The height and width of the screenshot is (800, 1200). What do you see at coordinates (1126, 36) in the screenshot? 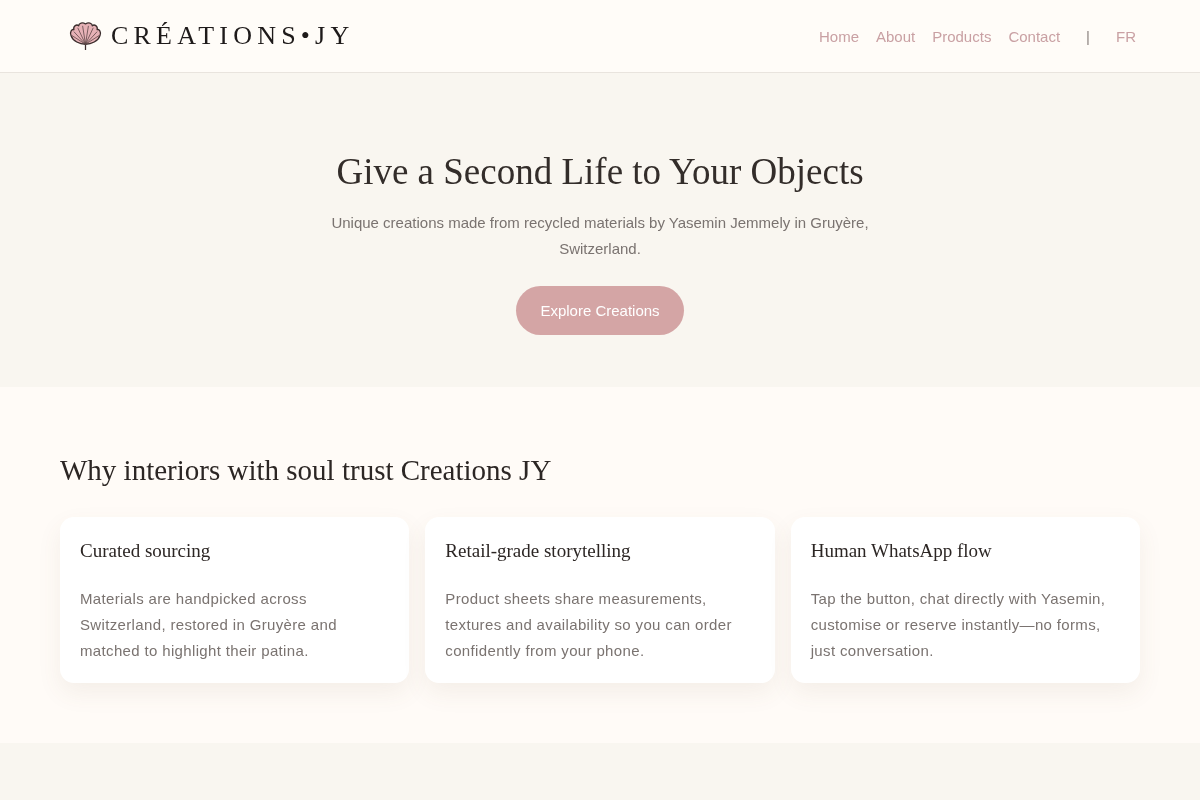
I see `language-link: FR` at bounding box center [1126, 36].